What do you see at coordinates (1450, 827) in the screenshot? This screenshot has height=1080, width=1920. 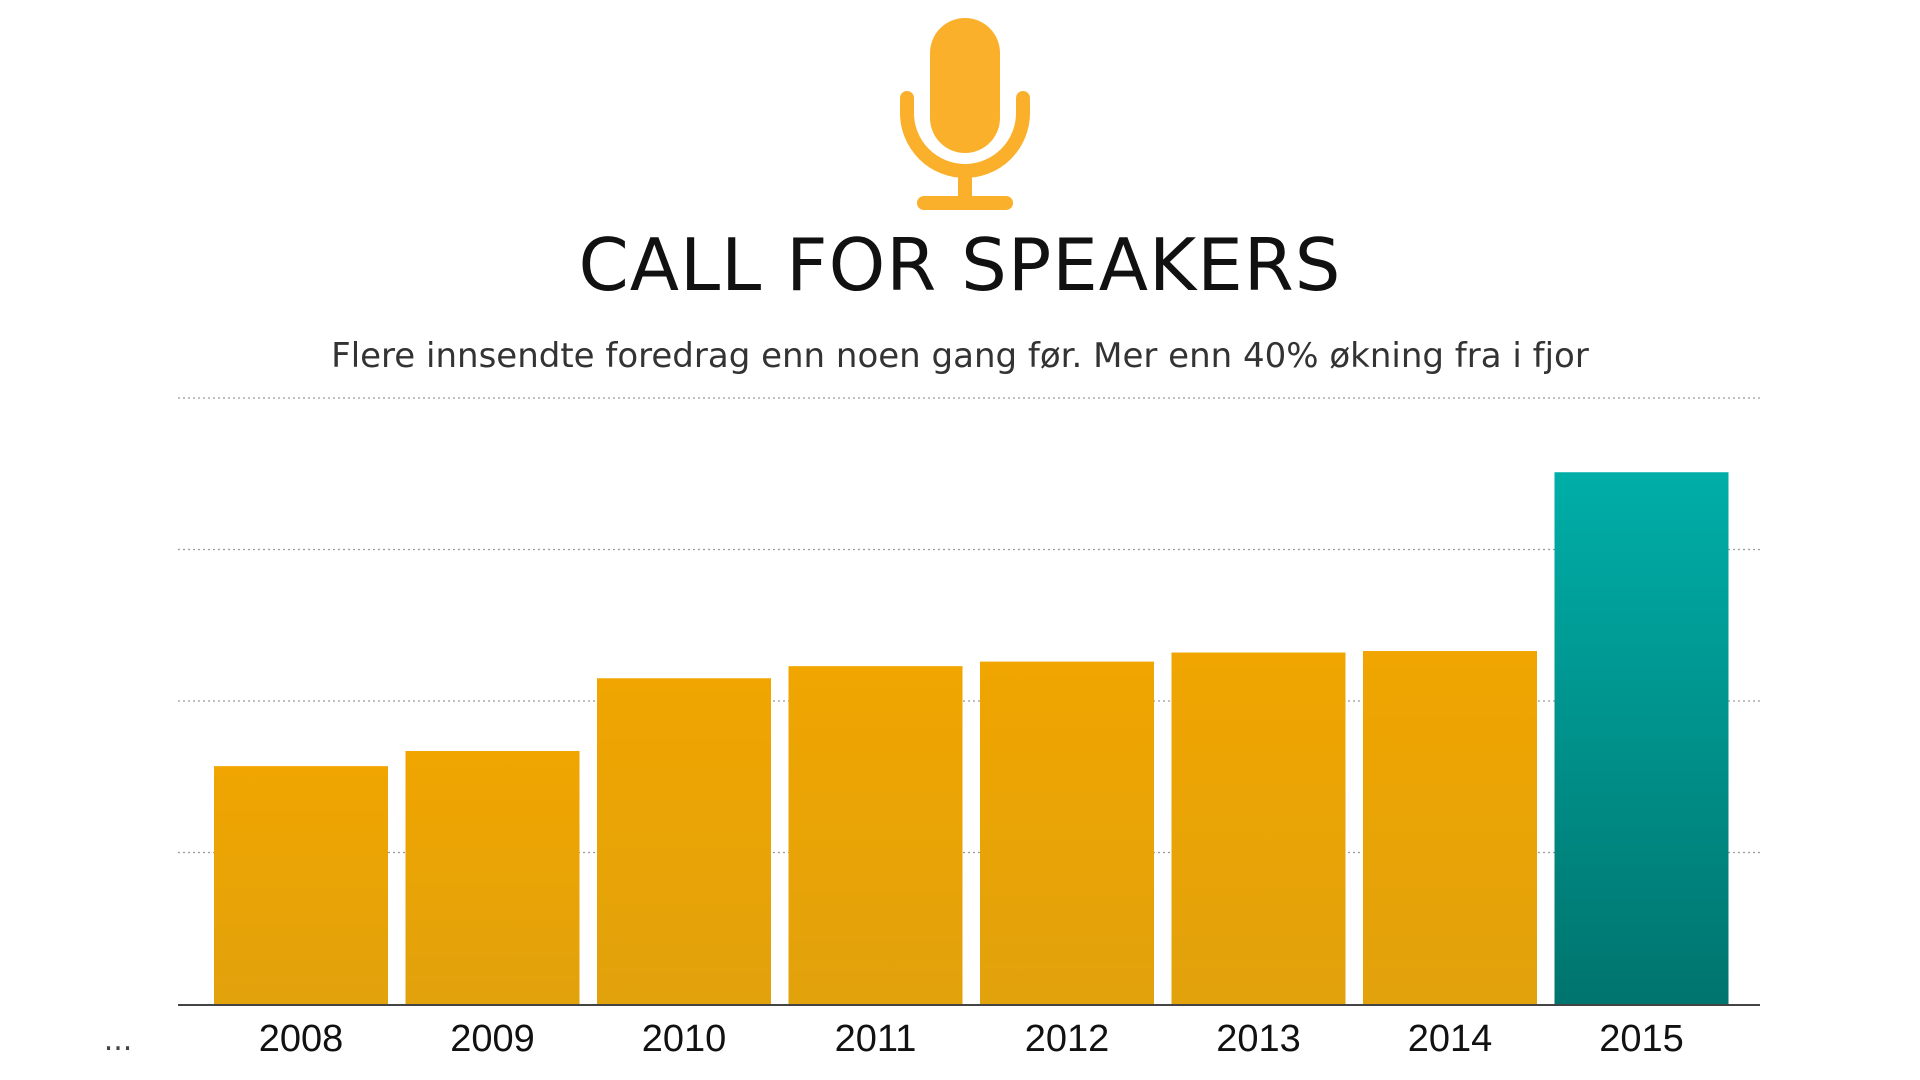 I see `bar-2014` at bounding box center [1450, 827].